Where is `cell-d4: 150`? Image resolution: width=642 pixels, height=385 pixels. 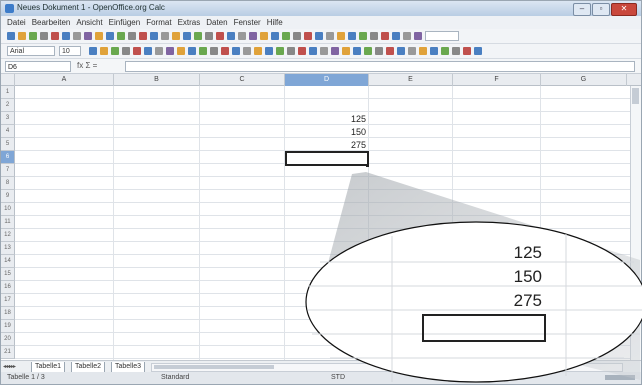 cell-d4: 150 is located at coordinates (325, 132).